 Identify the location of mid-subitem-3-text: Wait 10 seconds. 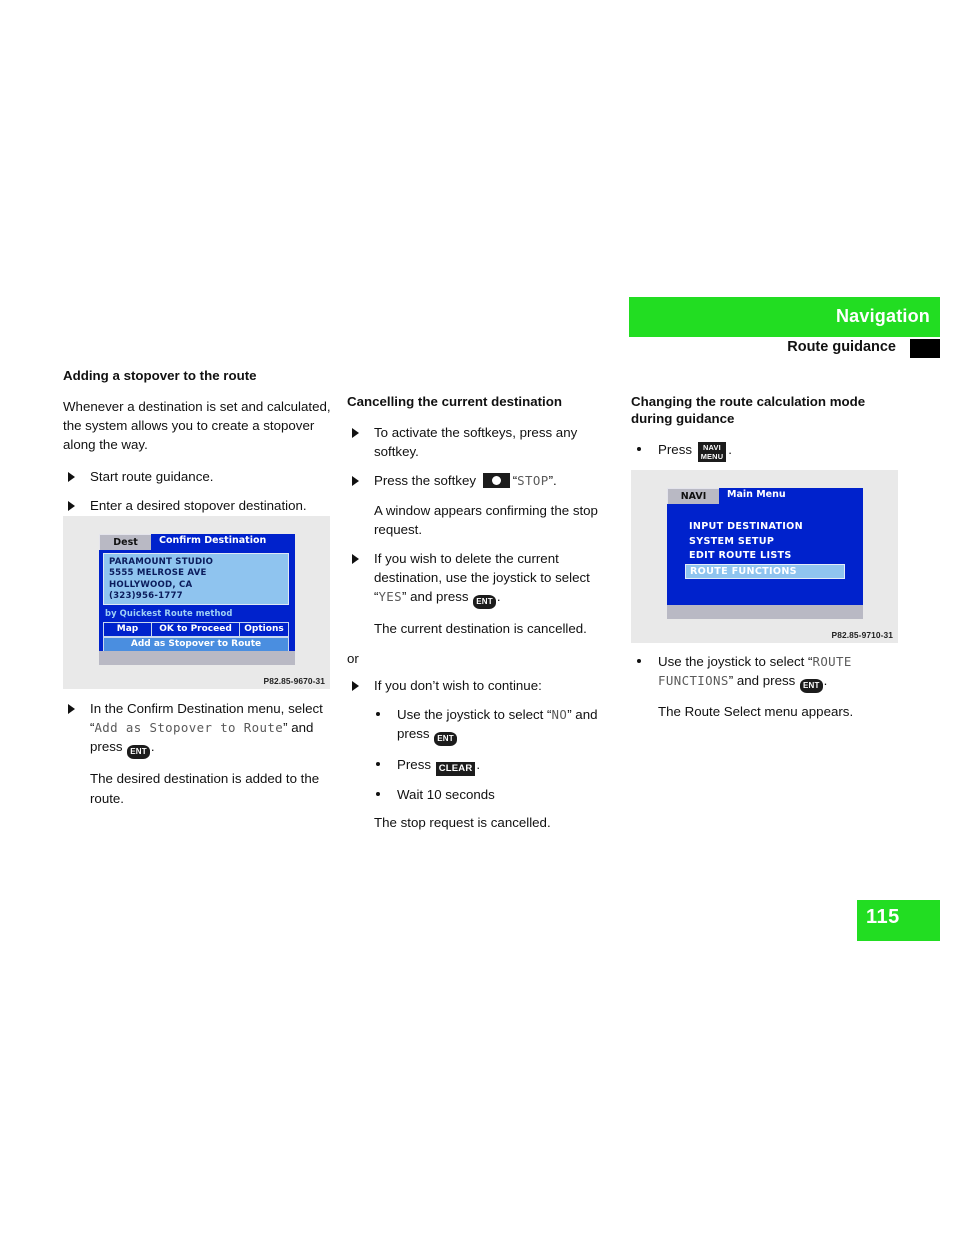
(446, 795).